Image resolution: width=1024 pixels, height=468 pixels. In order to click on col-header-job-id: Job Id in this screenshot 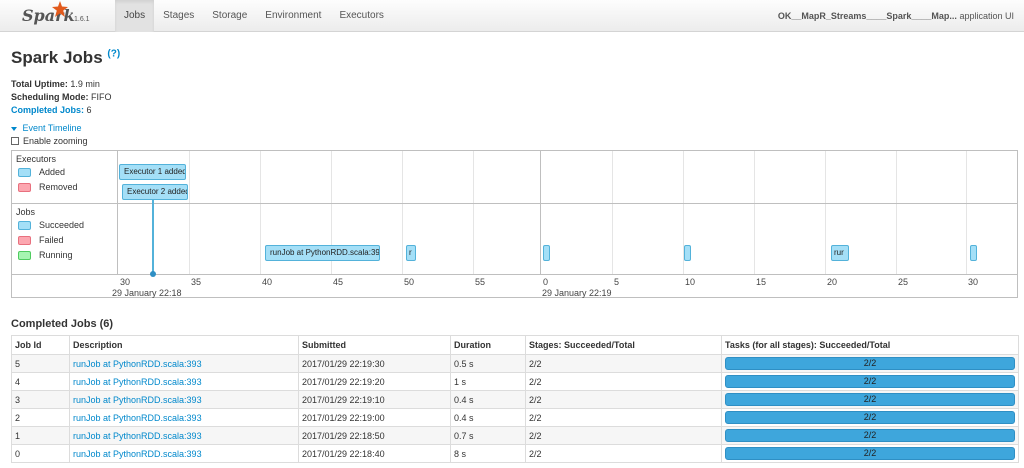, I will do `click(40, 345)`.